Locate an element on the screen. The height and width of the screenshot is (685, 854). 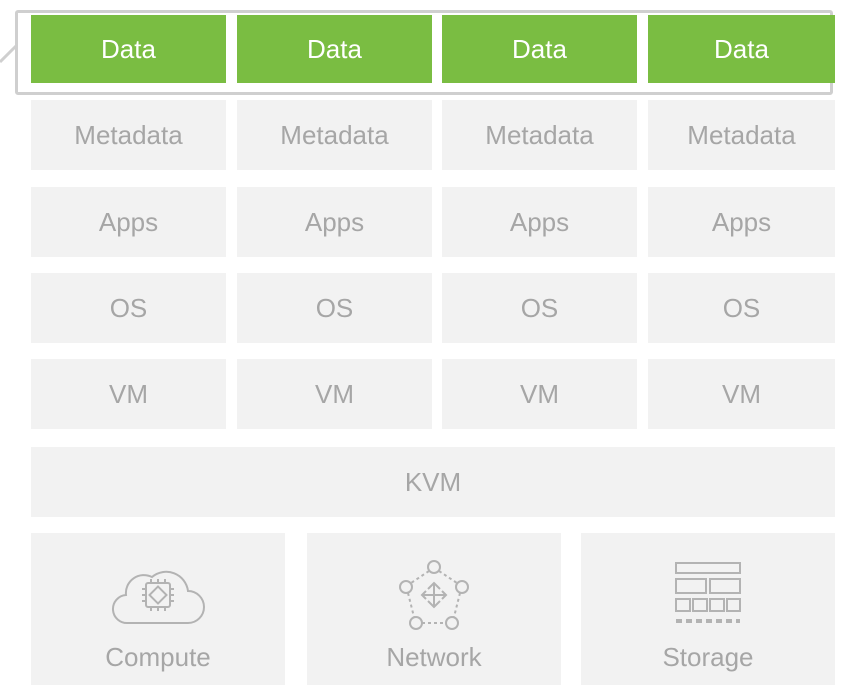
vm-layer-4: VM is located at coordinates (741, 394).